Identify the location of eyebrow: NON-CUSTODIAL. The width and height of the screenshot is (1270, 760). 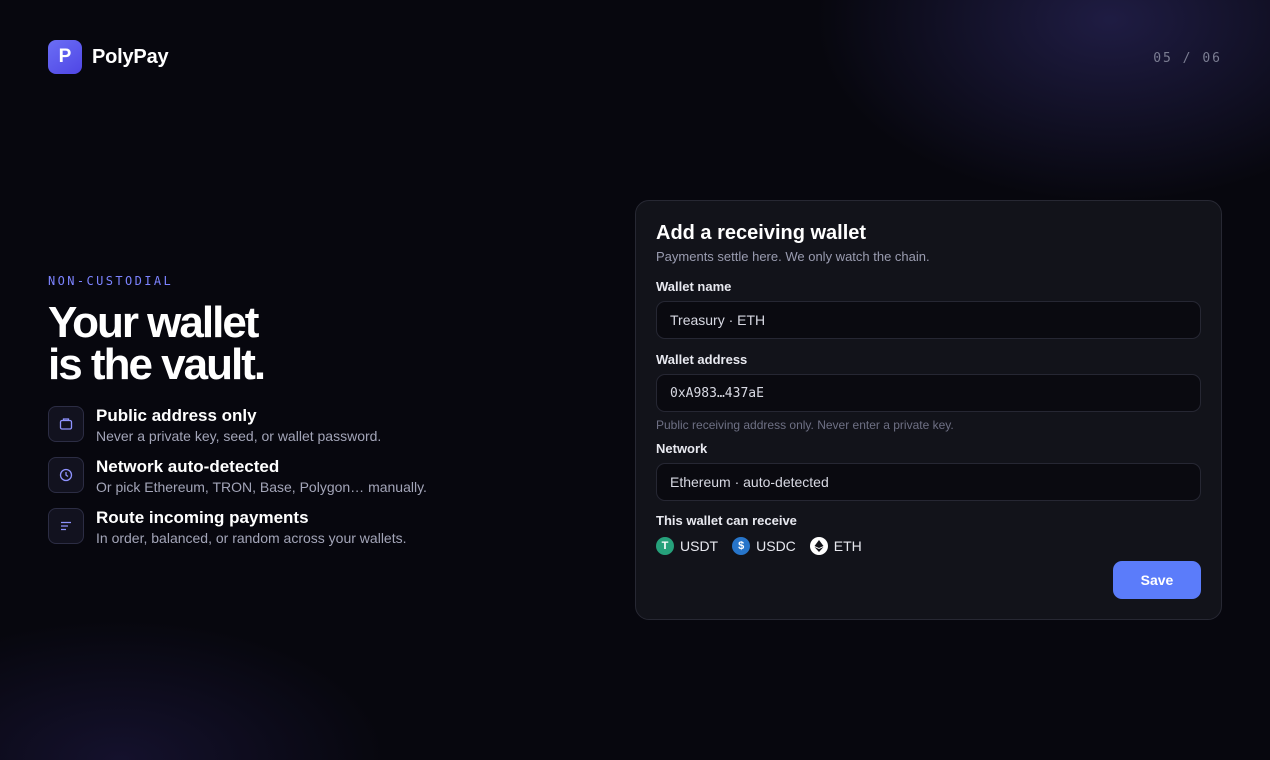
(111, 281).